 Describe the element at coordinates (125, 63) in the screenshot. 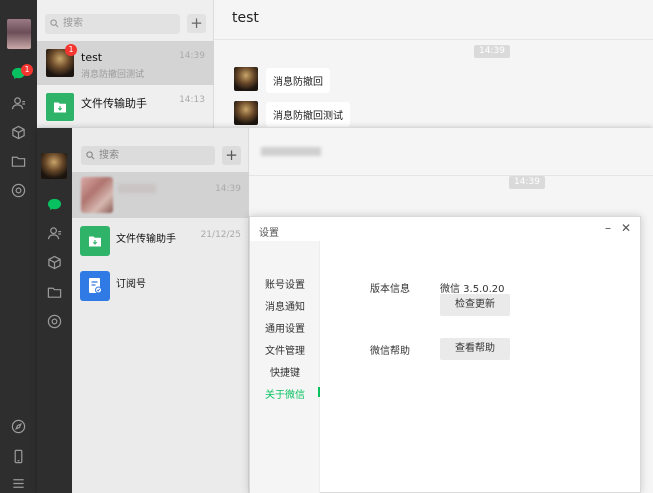

I see `conversation-item: 1 test 消息防撤回测试 14:39` at that location.